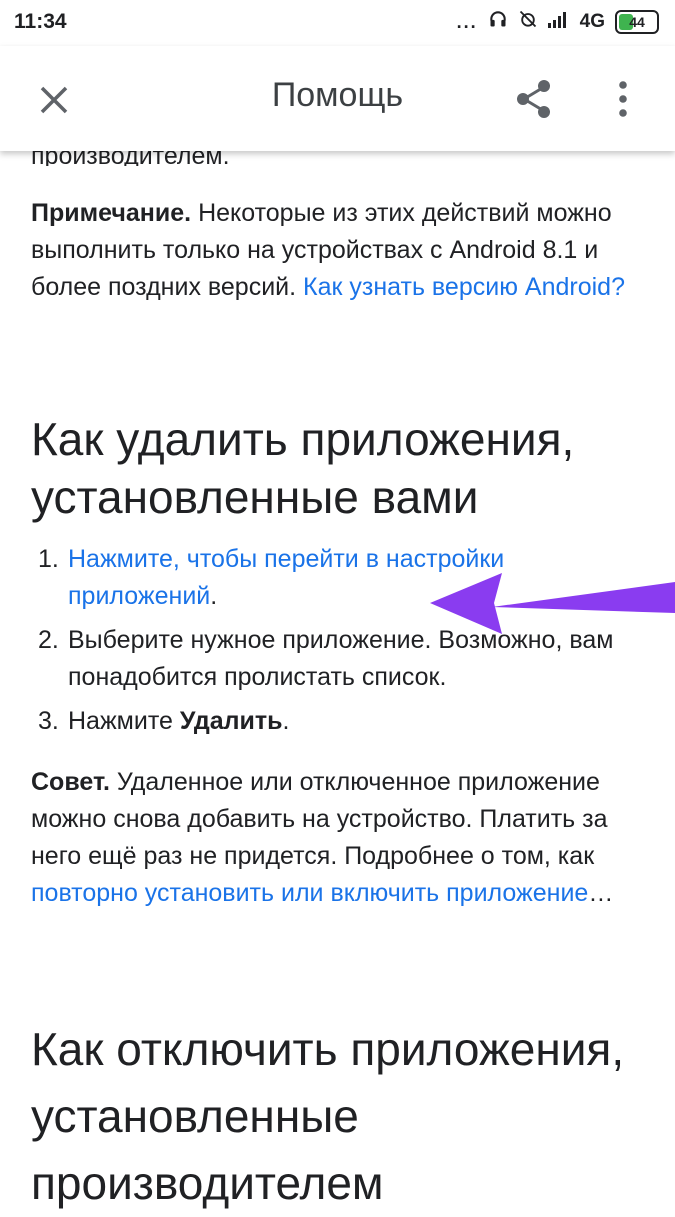 The height and width of the screenshot is (1217, 675). I want to click on step-number: 1., so click(48, 559).